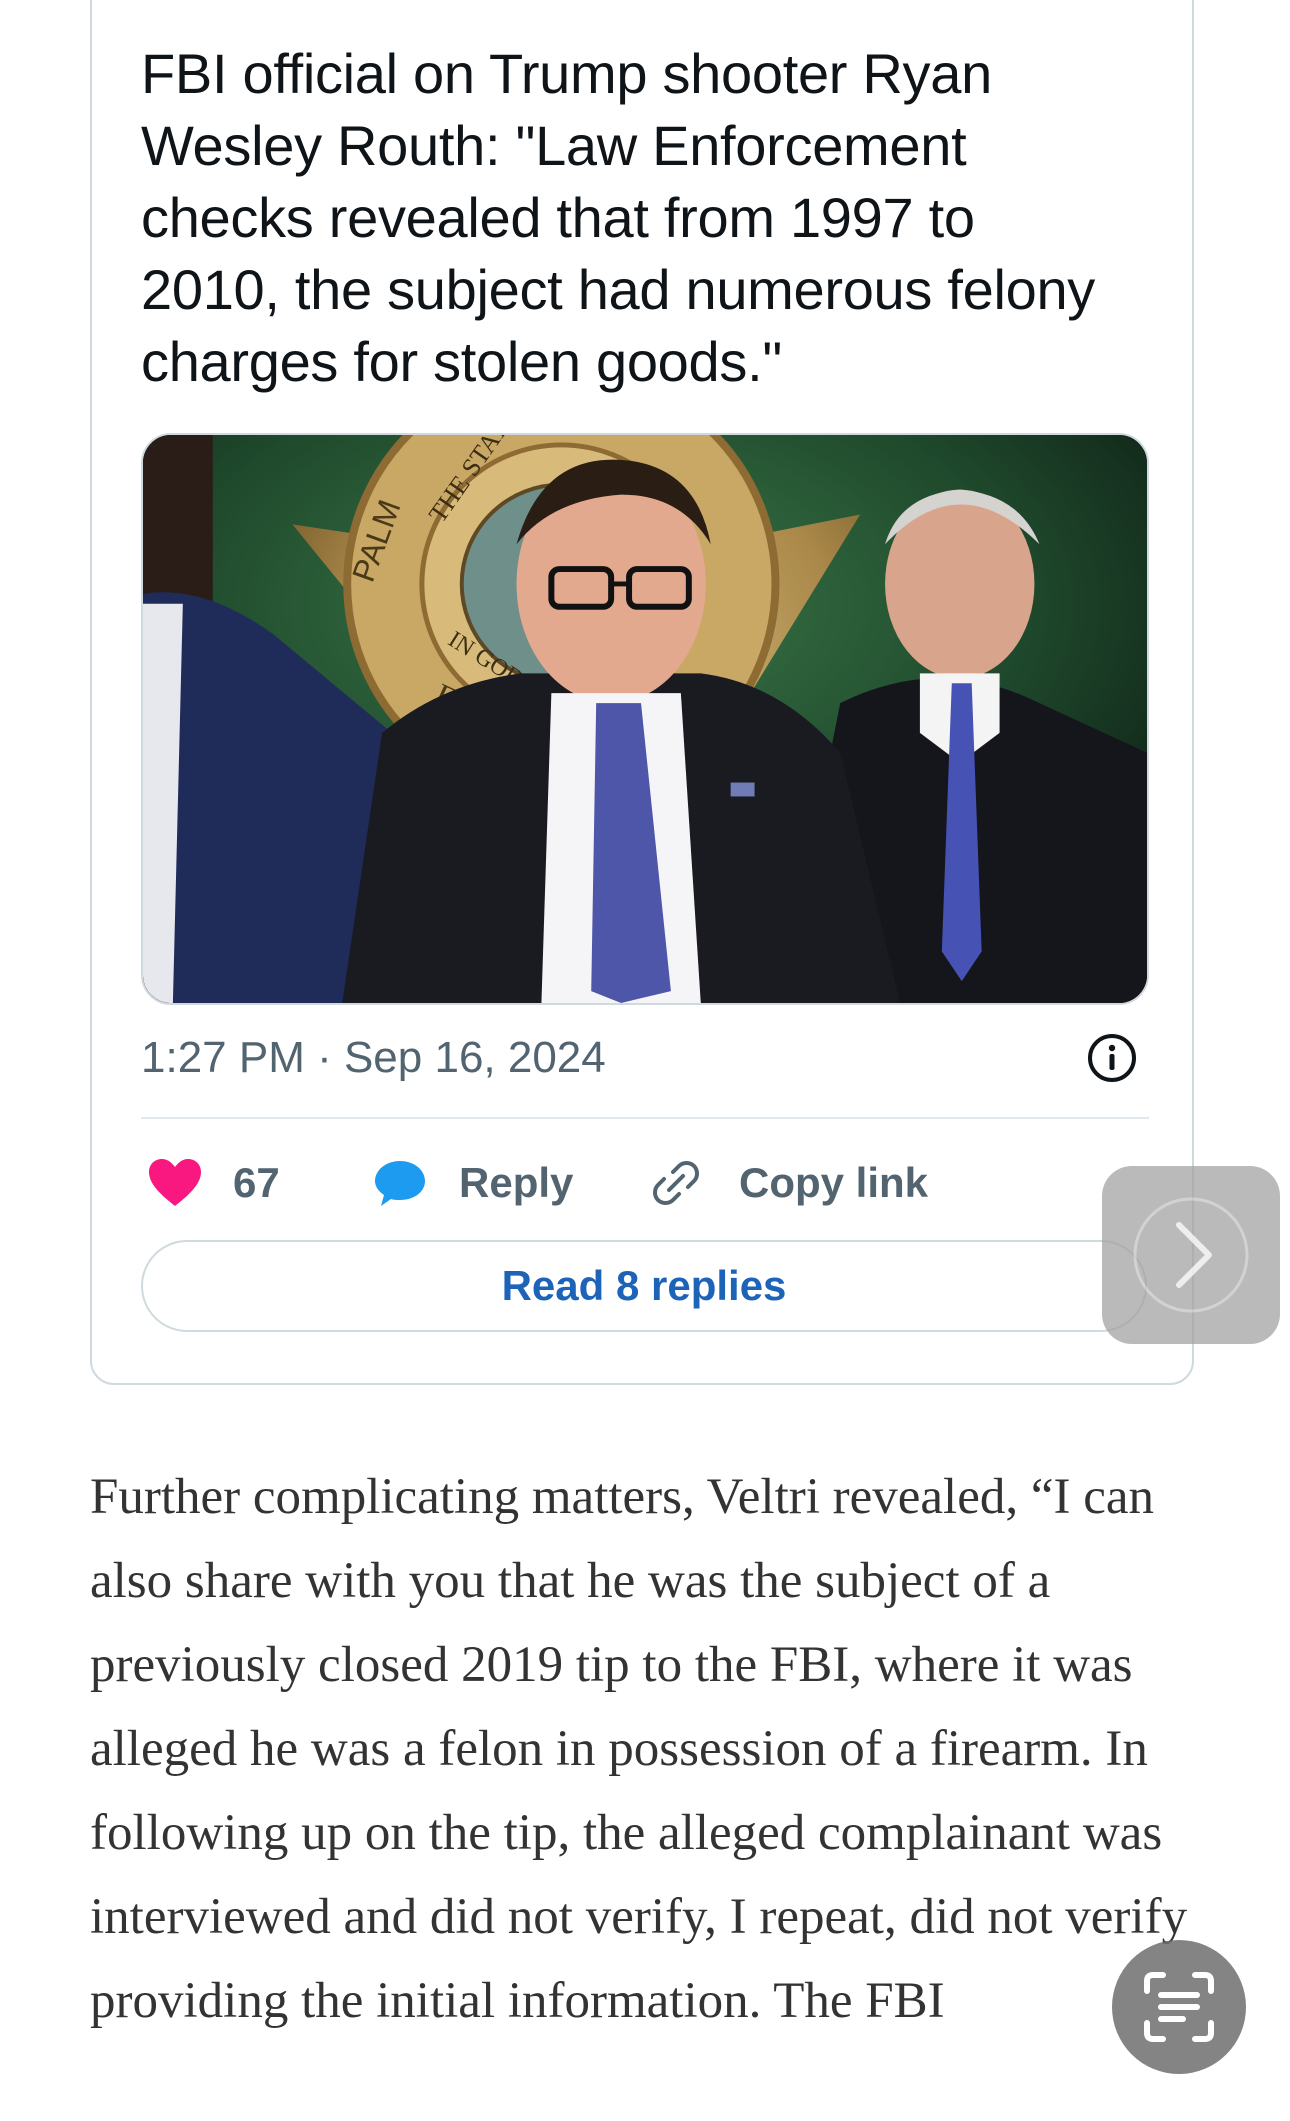 This screenshot has width=1290, height=2121. Describe the element at coordinates (834, 1182) in the screenshot. I see `copy-link-label: Copy link` at that location.